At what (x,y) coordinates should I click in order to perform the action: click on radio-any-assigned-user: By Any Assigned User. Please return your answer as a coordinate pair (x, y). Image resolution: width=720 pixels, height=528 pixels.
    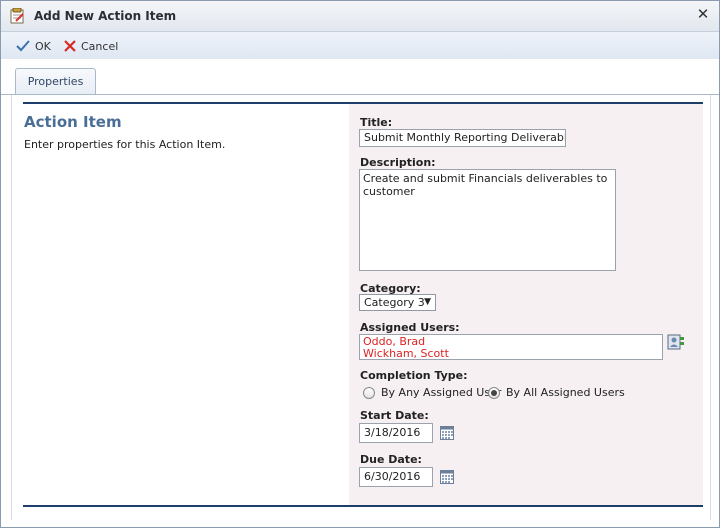
    Looking at the image, I should click on (432, 392).